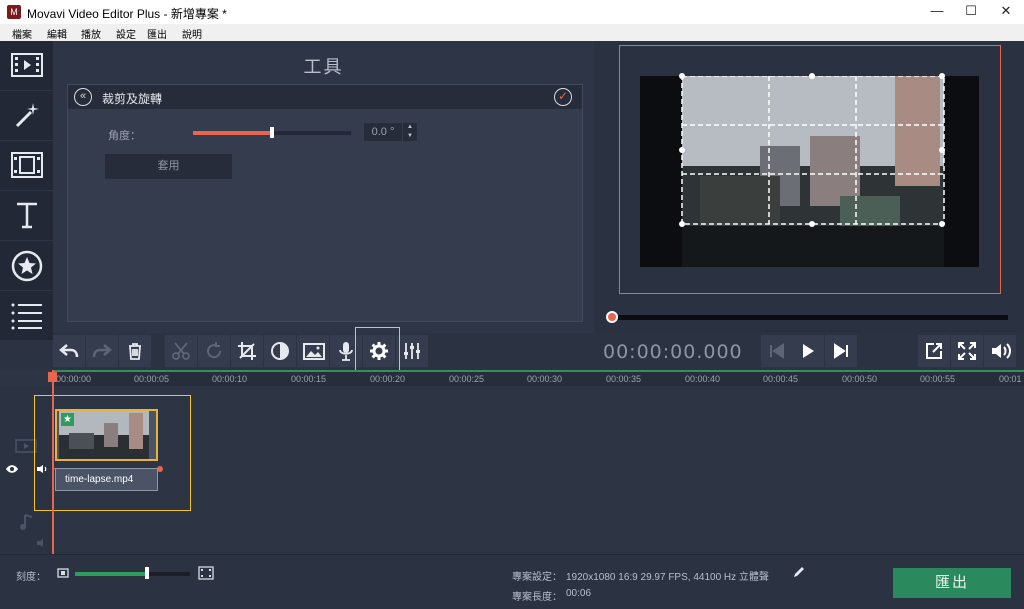  What do you see at coordinates (777, 351) in the screenshot?
I see `previous-frame-button` at bounding box center [777, 351].